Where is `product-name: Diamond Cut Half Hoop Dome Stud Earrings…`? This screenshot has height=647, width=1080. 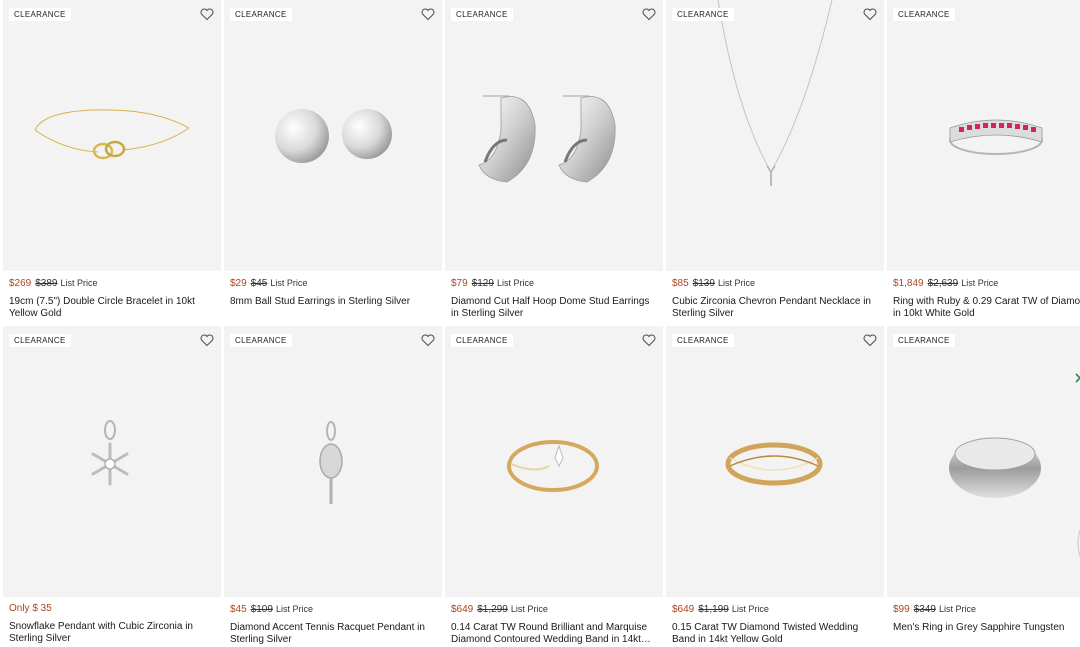
product-name: Diamond Cut Half Hoop Dome Stud Earrings… is located at coordinates (554, 307).